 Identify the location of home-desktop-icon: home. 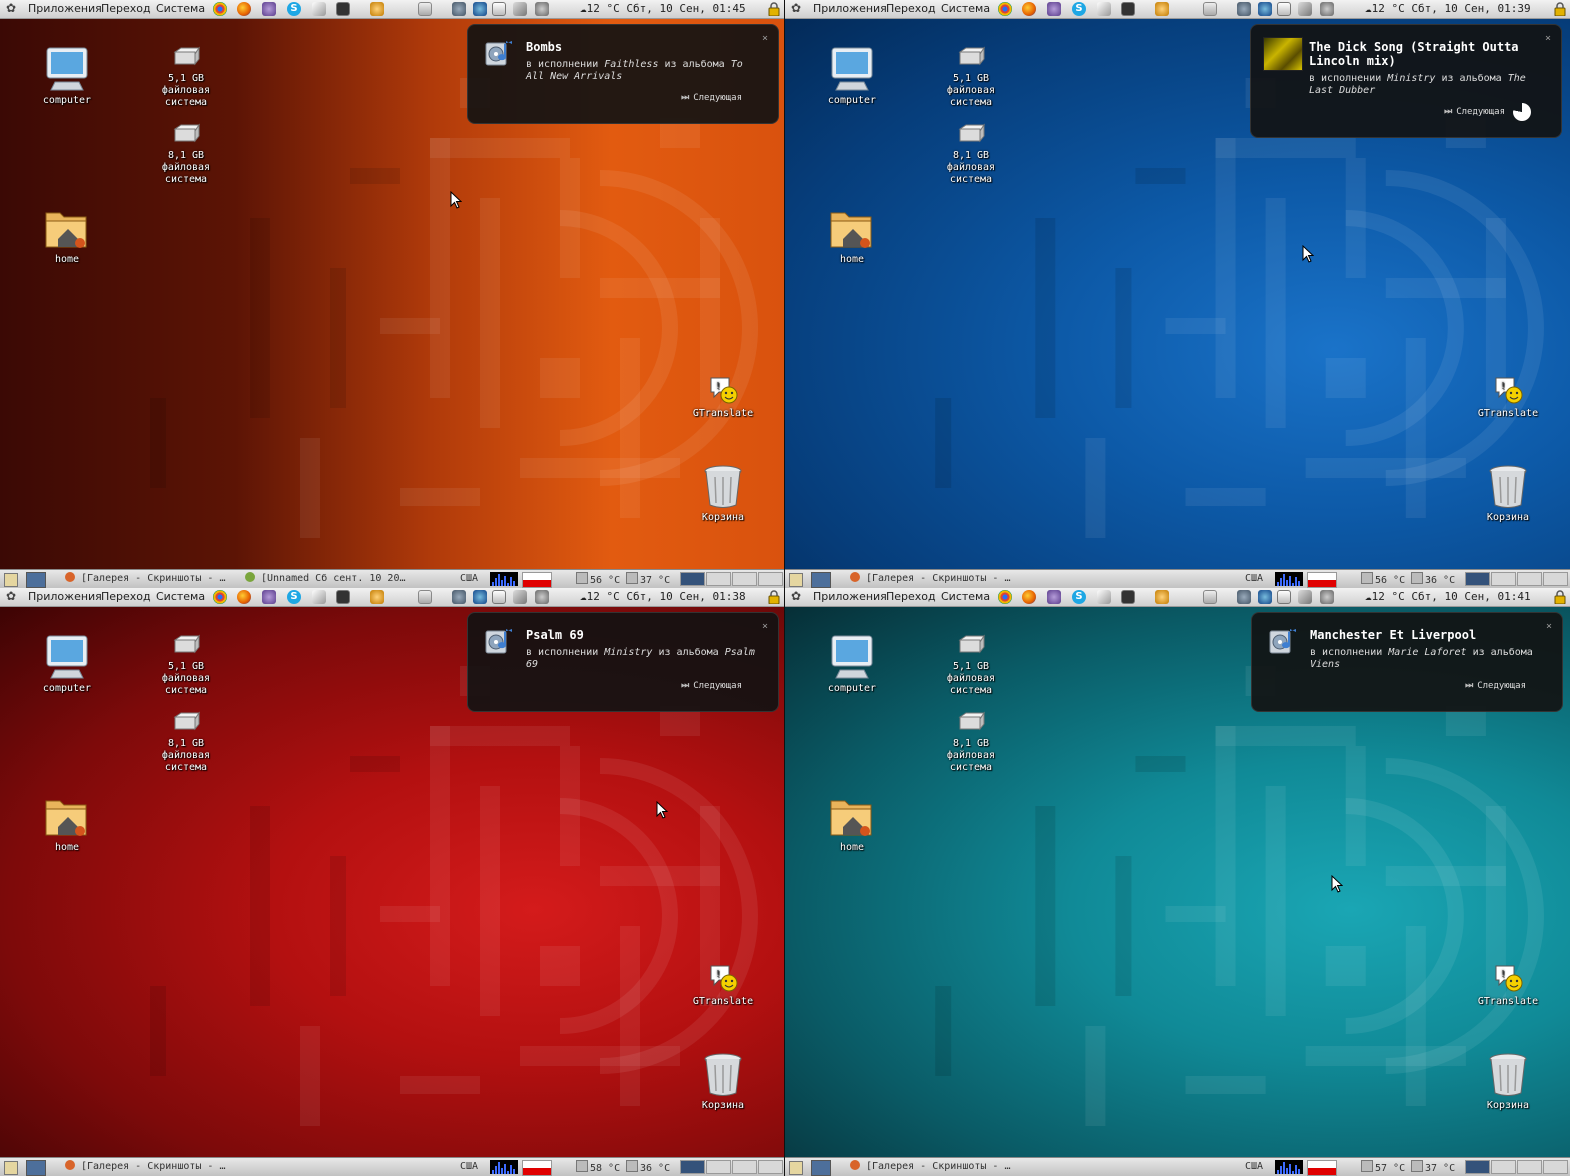
(67, 235).